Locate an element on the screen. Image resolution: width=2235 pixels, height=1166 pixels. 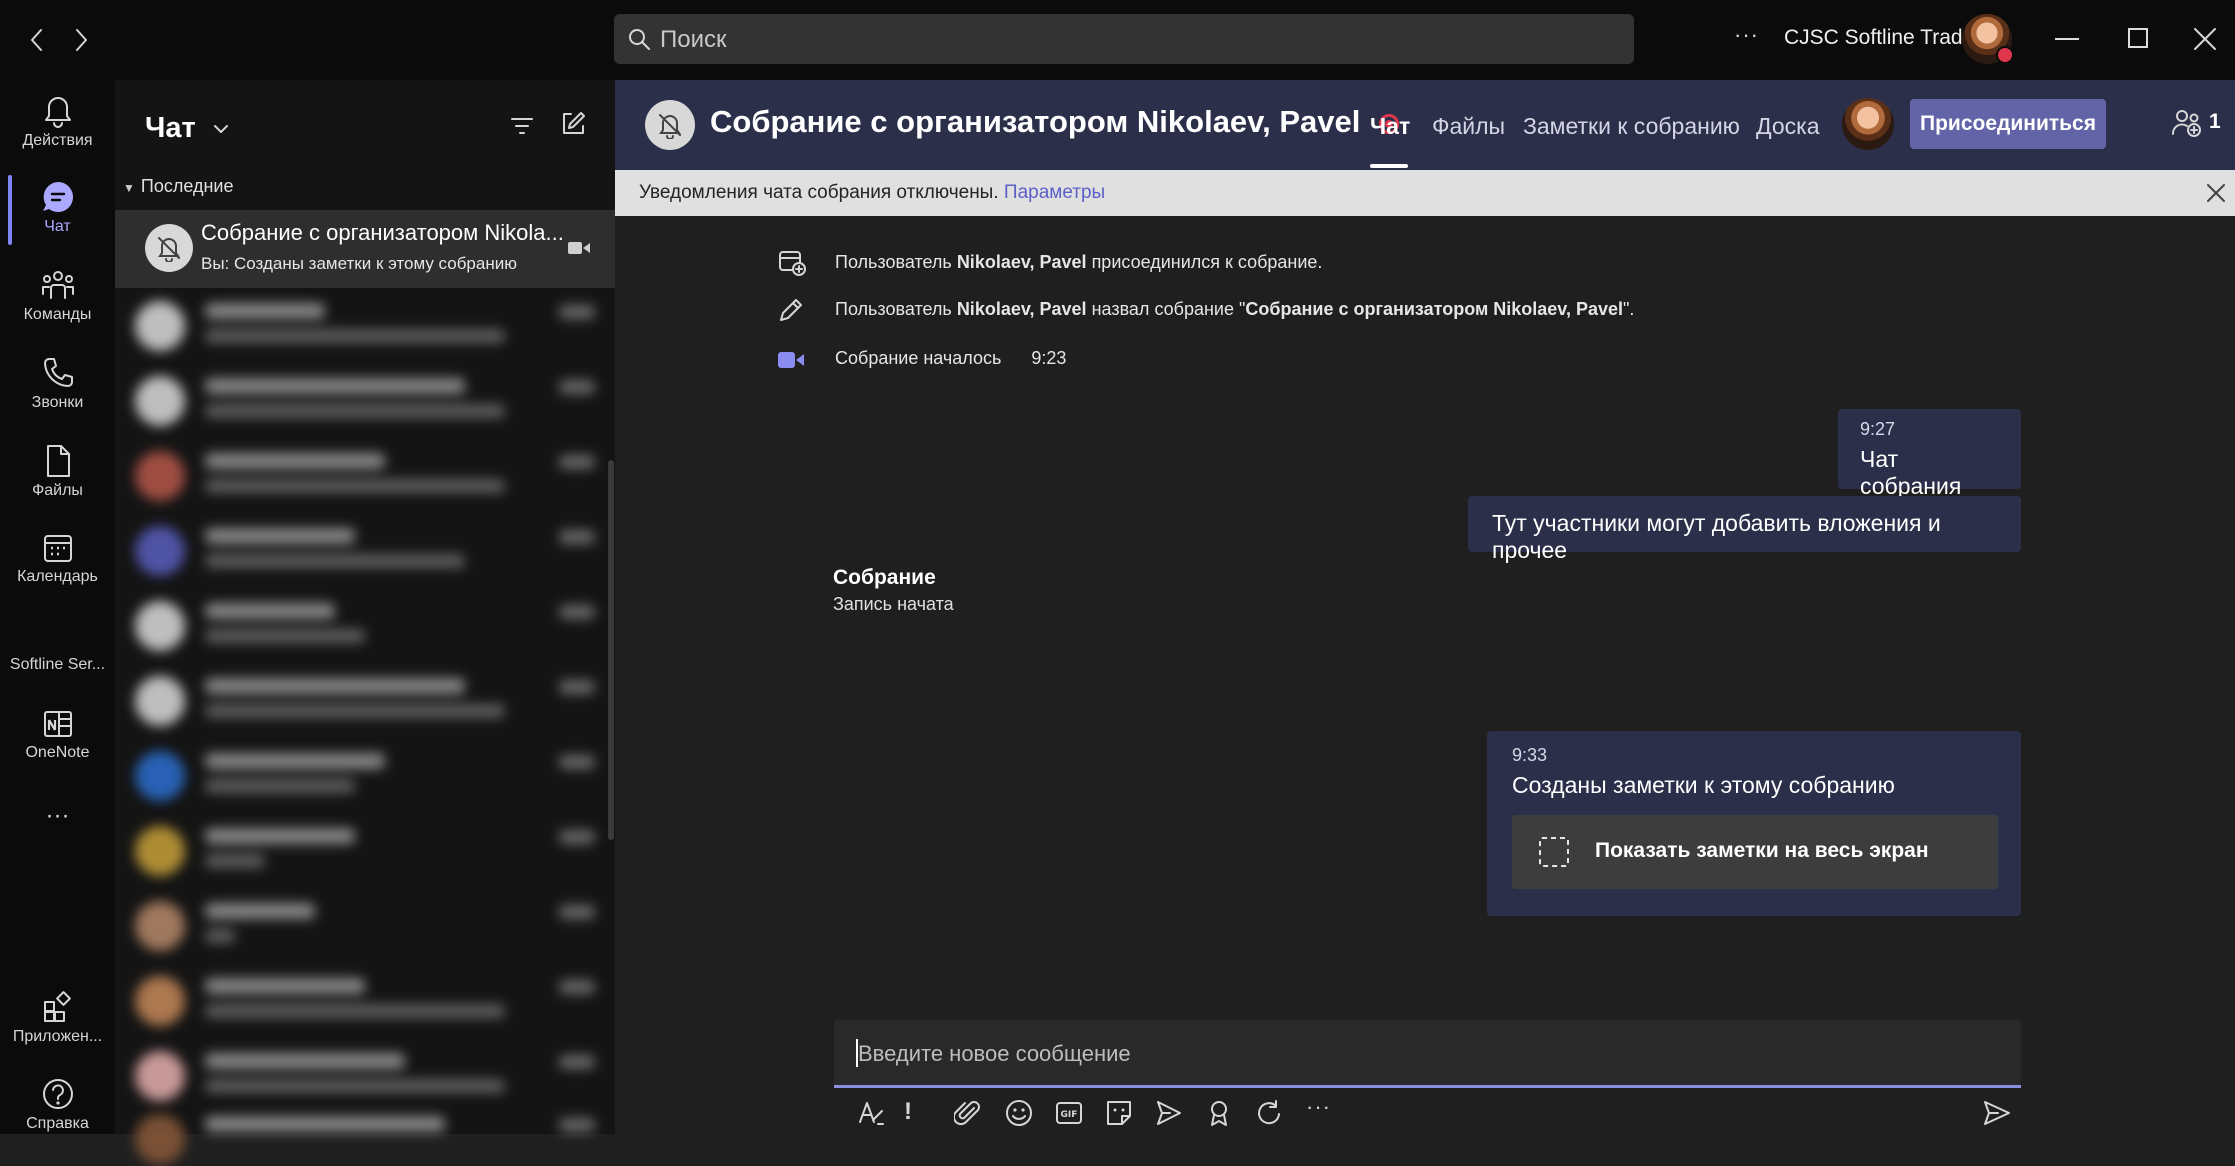
event-meeting-name: Собрание с организатором Nikolaev, Pavel is located at coordinates (1434, 309).